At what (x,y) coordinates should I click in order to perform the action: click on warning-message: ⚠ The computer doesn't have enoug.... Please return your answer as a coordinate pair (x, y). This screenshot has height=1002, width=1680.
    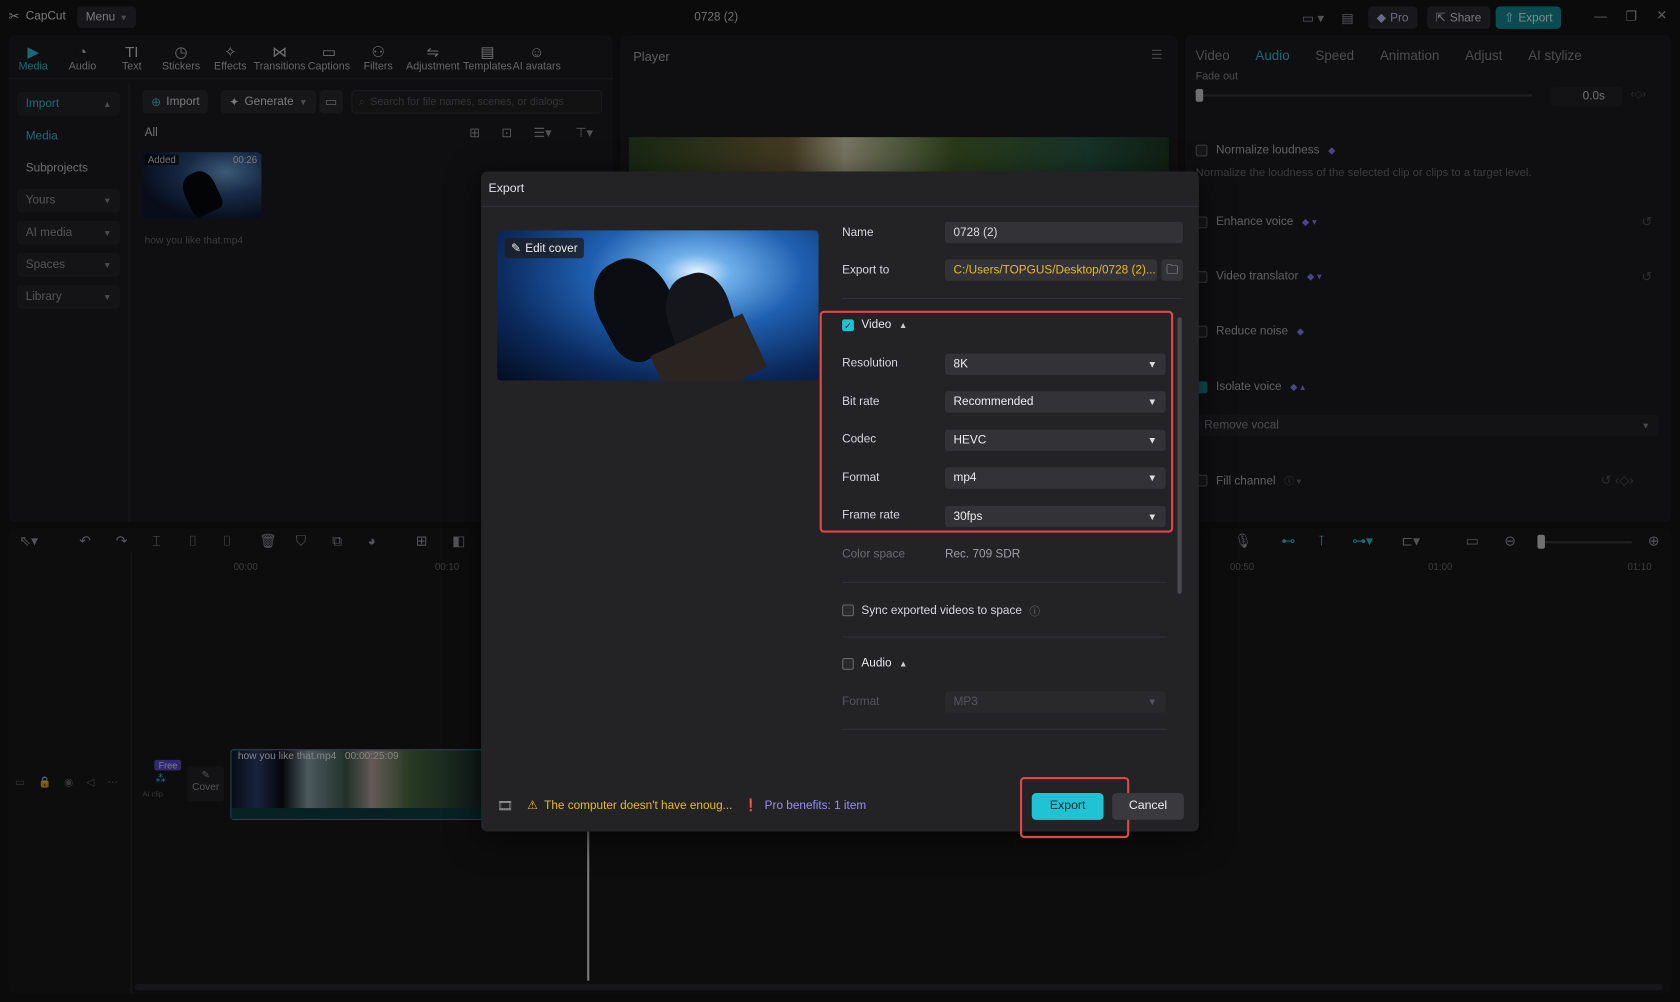
    Looking at the image, I should click on (629, 805).